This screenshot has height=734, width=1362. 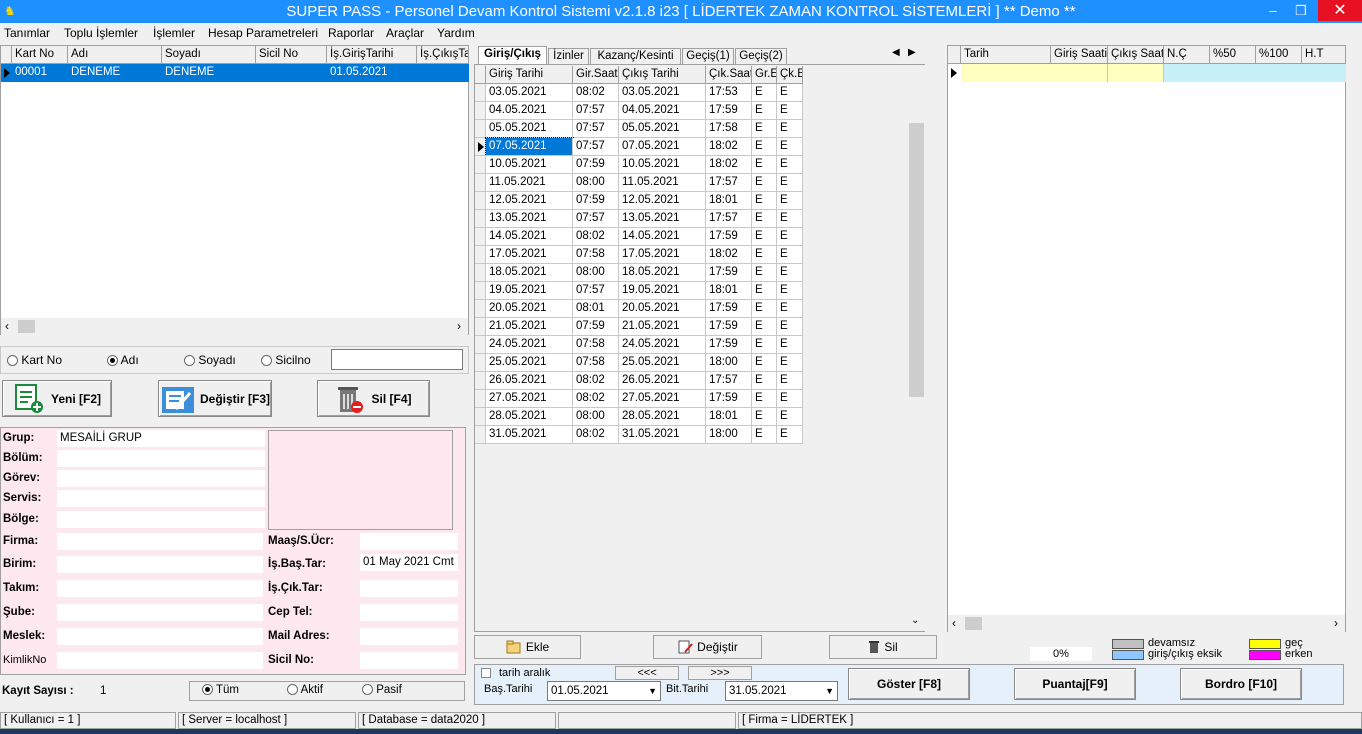 What do you see at coordinates (57, 398) in the screenshot?
I see `new-button: Yeni [F2]` at bounding box center [57, 398].